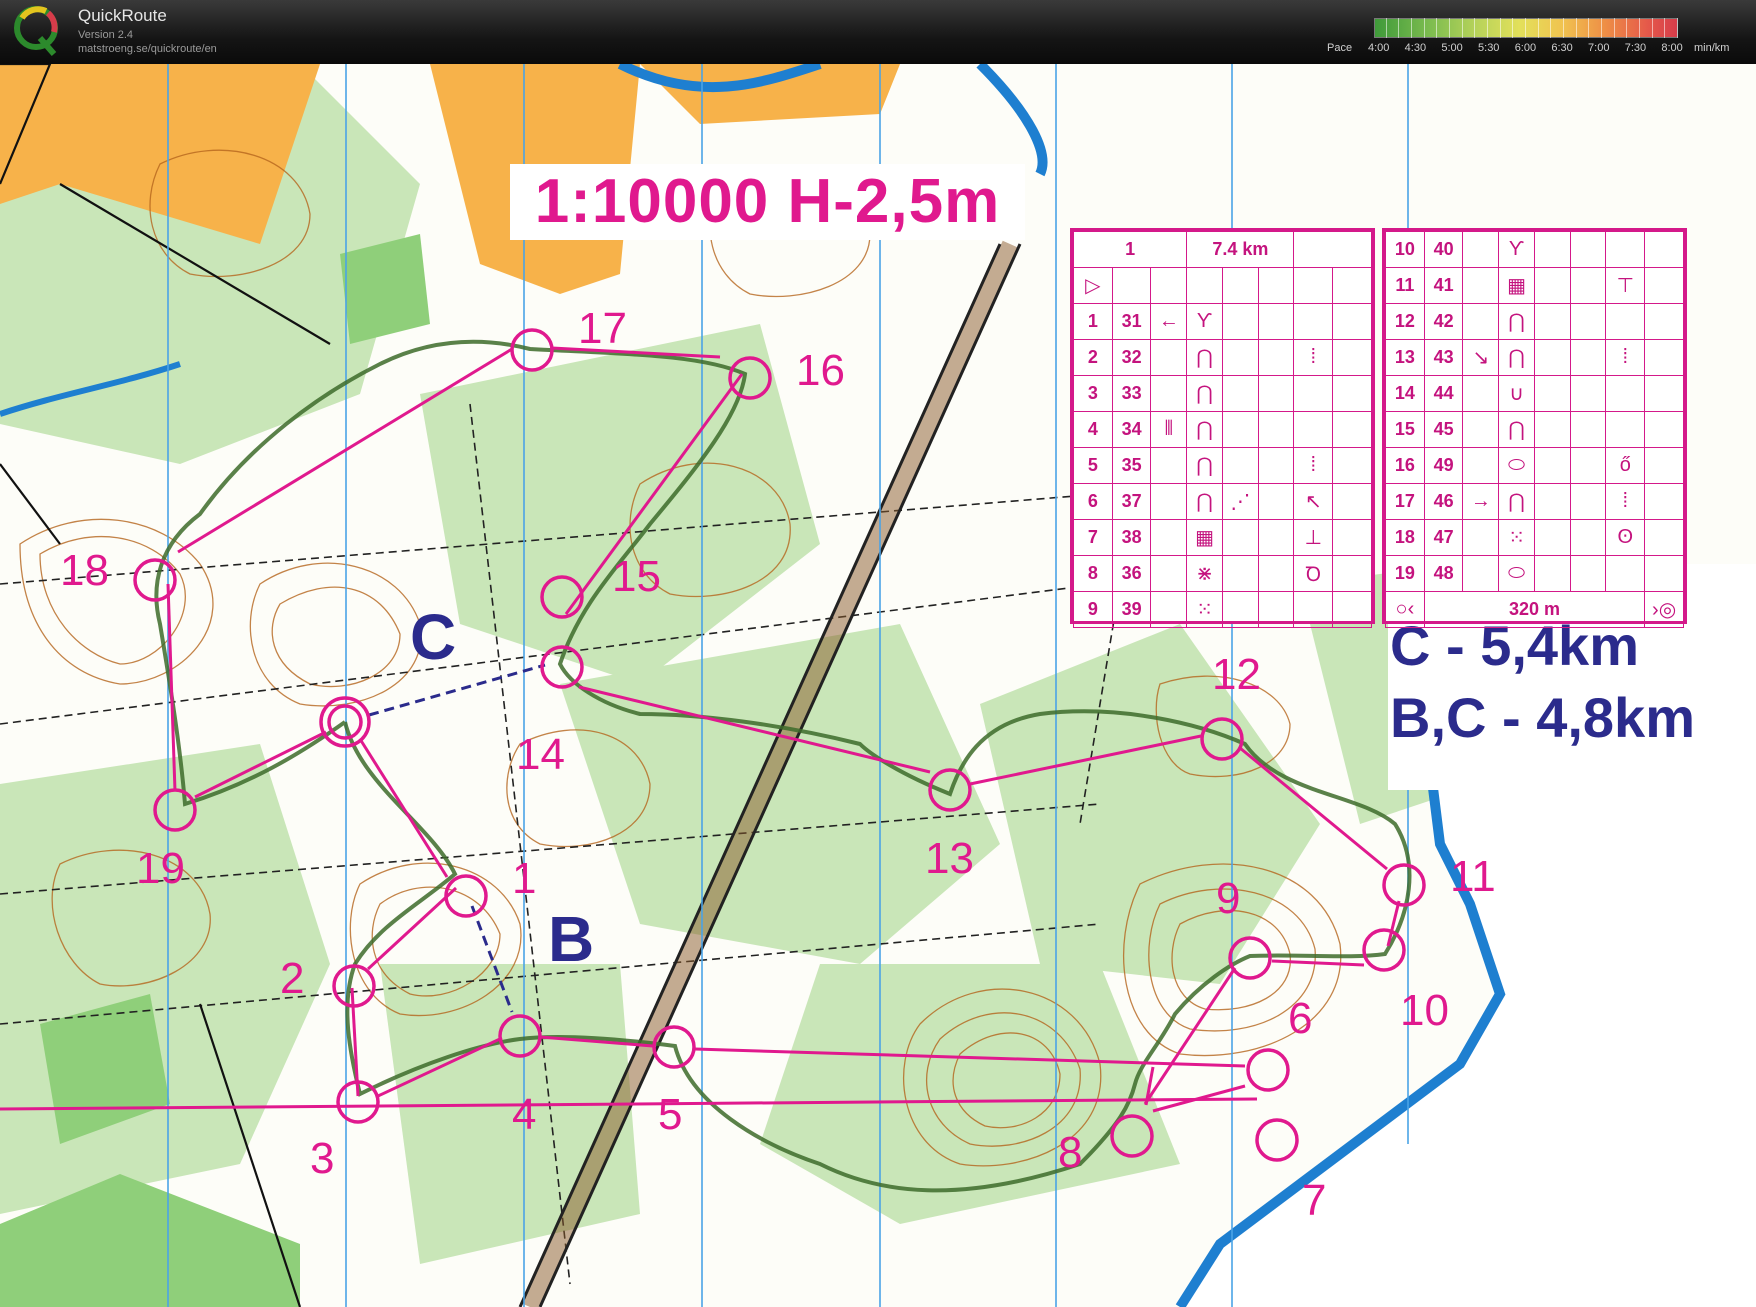  What do you see at coordinates (1093, 429) in the screenshot?
I see `row-num: 4` at bounding box center [1093, 429].